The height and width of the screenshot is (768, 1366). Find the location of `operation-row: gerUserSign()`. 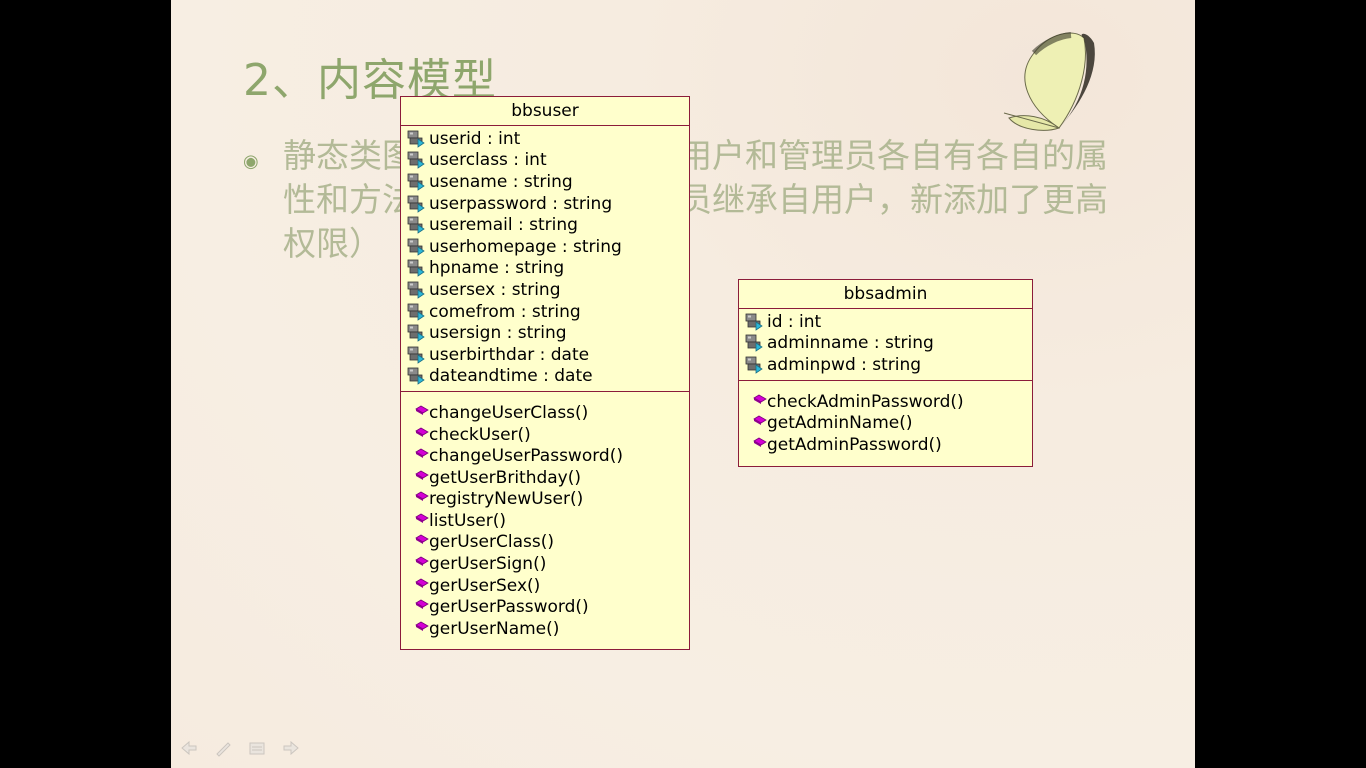

operation-row: gerUserSign() is located at coordinates (545, 564).